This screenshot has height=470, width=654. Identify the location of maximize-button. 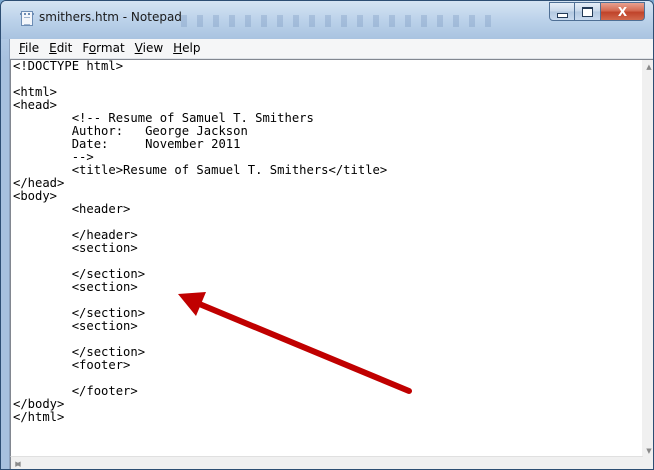
(588, 11).